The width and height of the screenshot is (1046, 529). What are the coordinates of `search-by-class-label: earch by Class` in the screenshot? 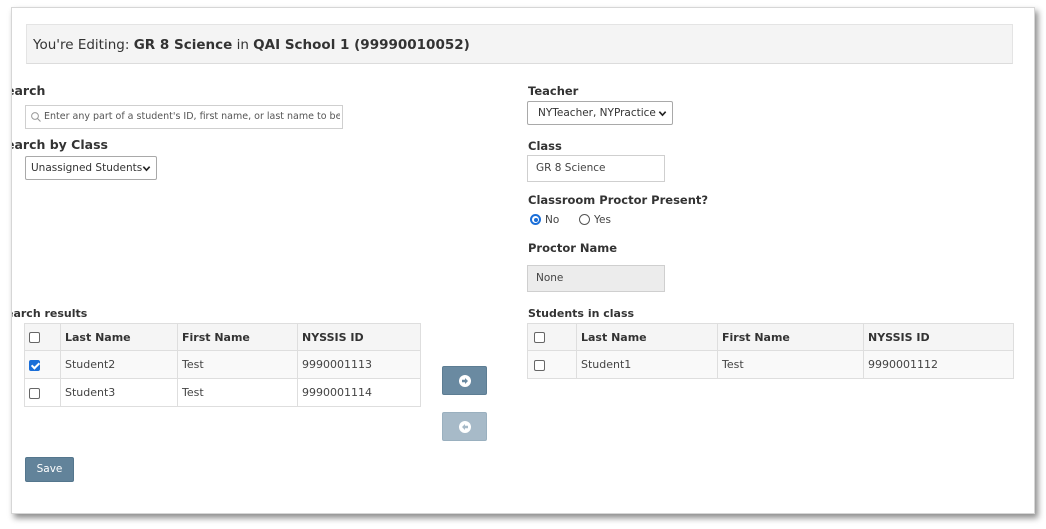 It's located at (59, 144).